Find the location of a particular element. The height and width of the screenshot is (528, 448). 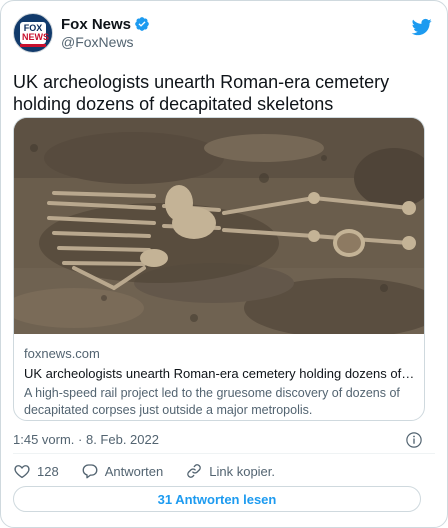

tweet-timestamp: 1:45 vorm. · 8. Feb. 2022 is located at coordinates (86, 439).